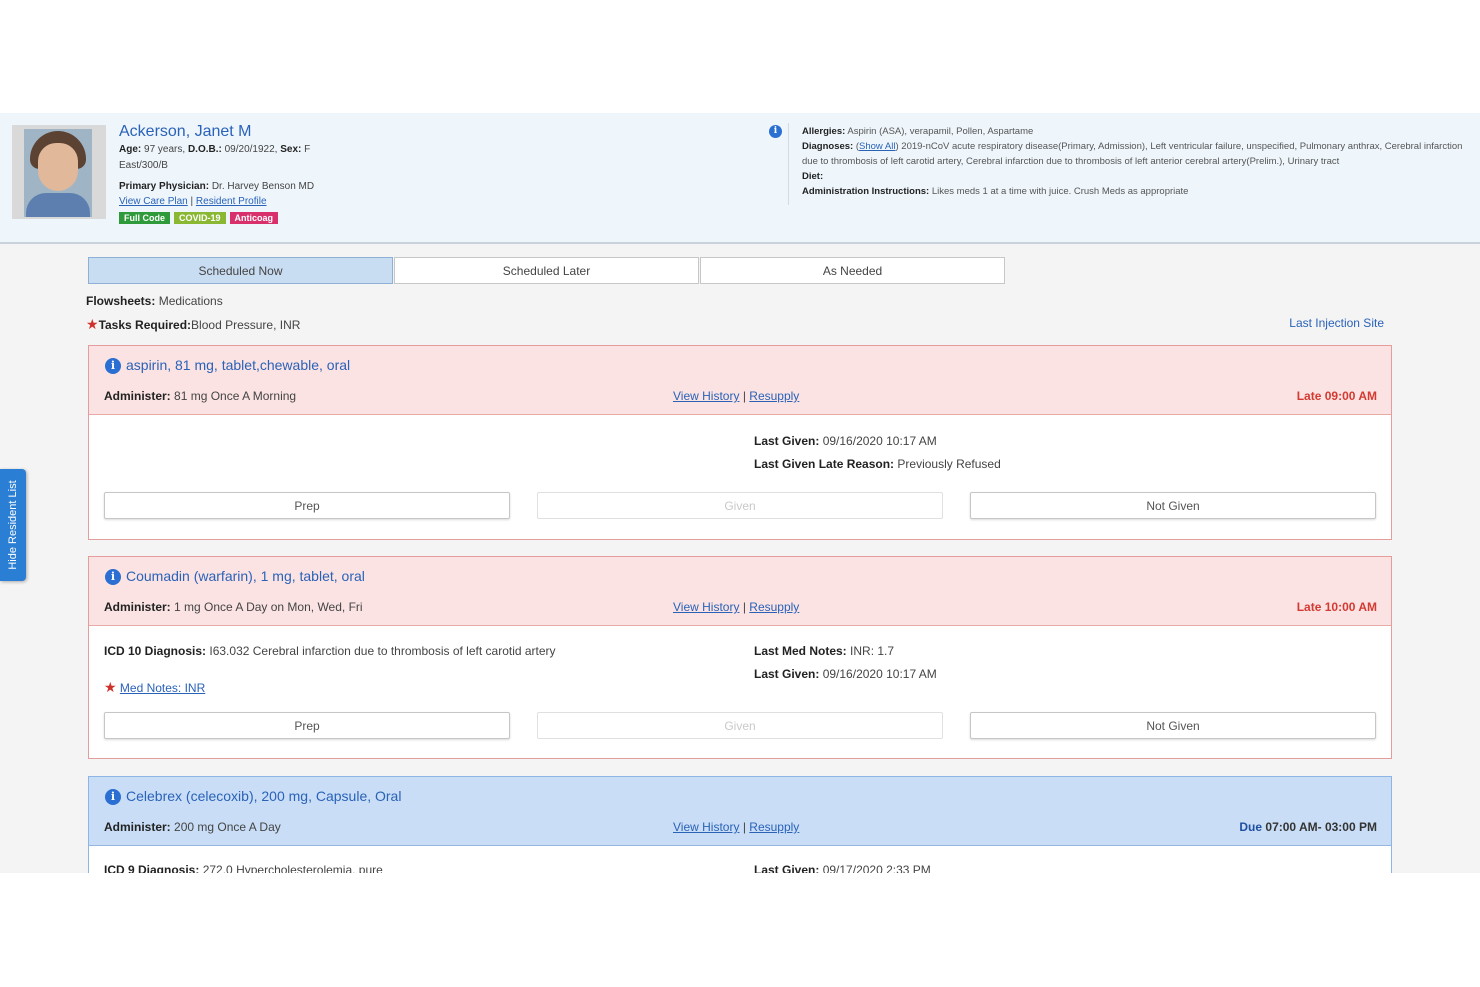  I want to click on med-notes: ★ Med Notes: INR, so click(154, 687).